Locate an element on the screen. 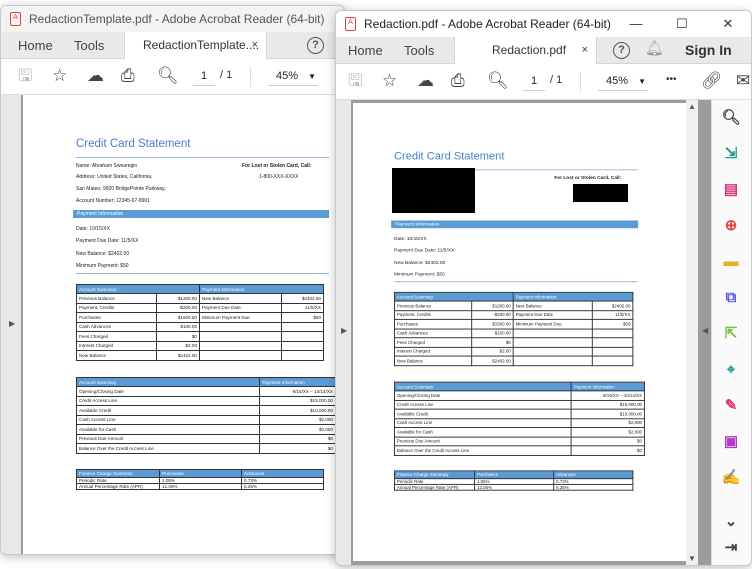  search-icon: 🔍︎ is located at coordinates (731, 118).